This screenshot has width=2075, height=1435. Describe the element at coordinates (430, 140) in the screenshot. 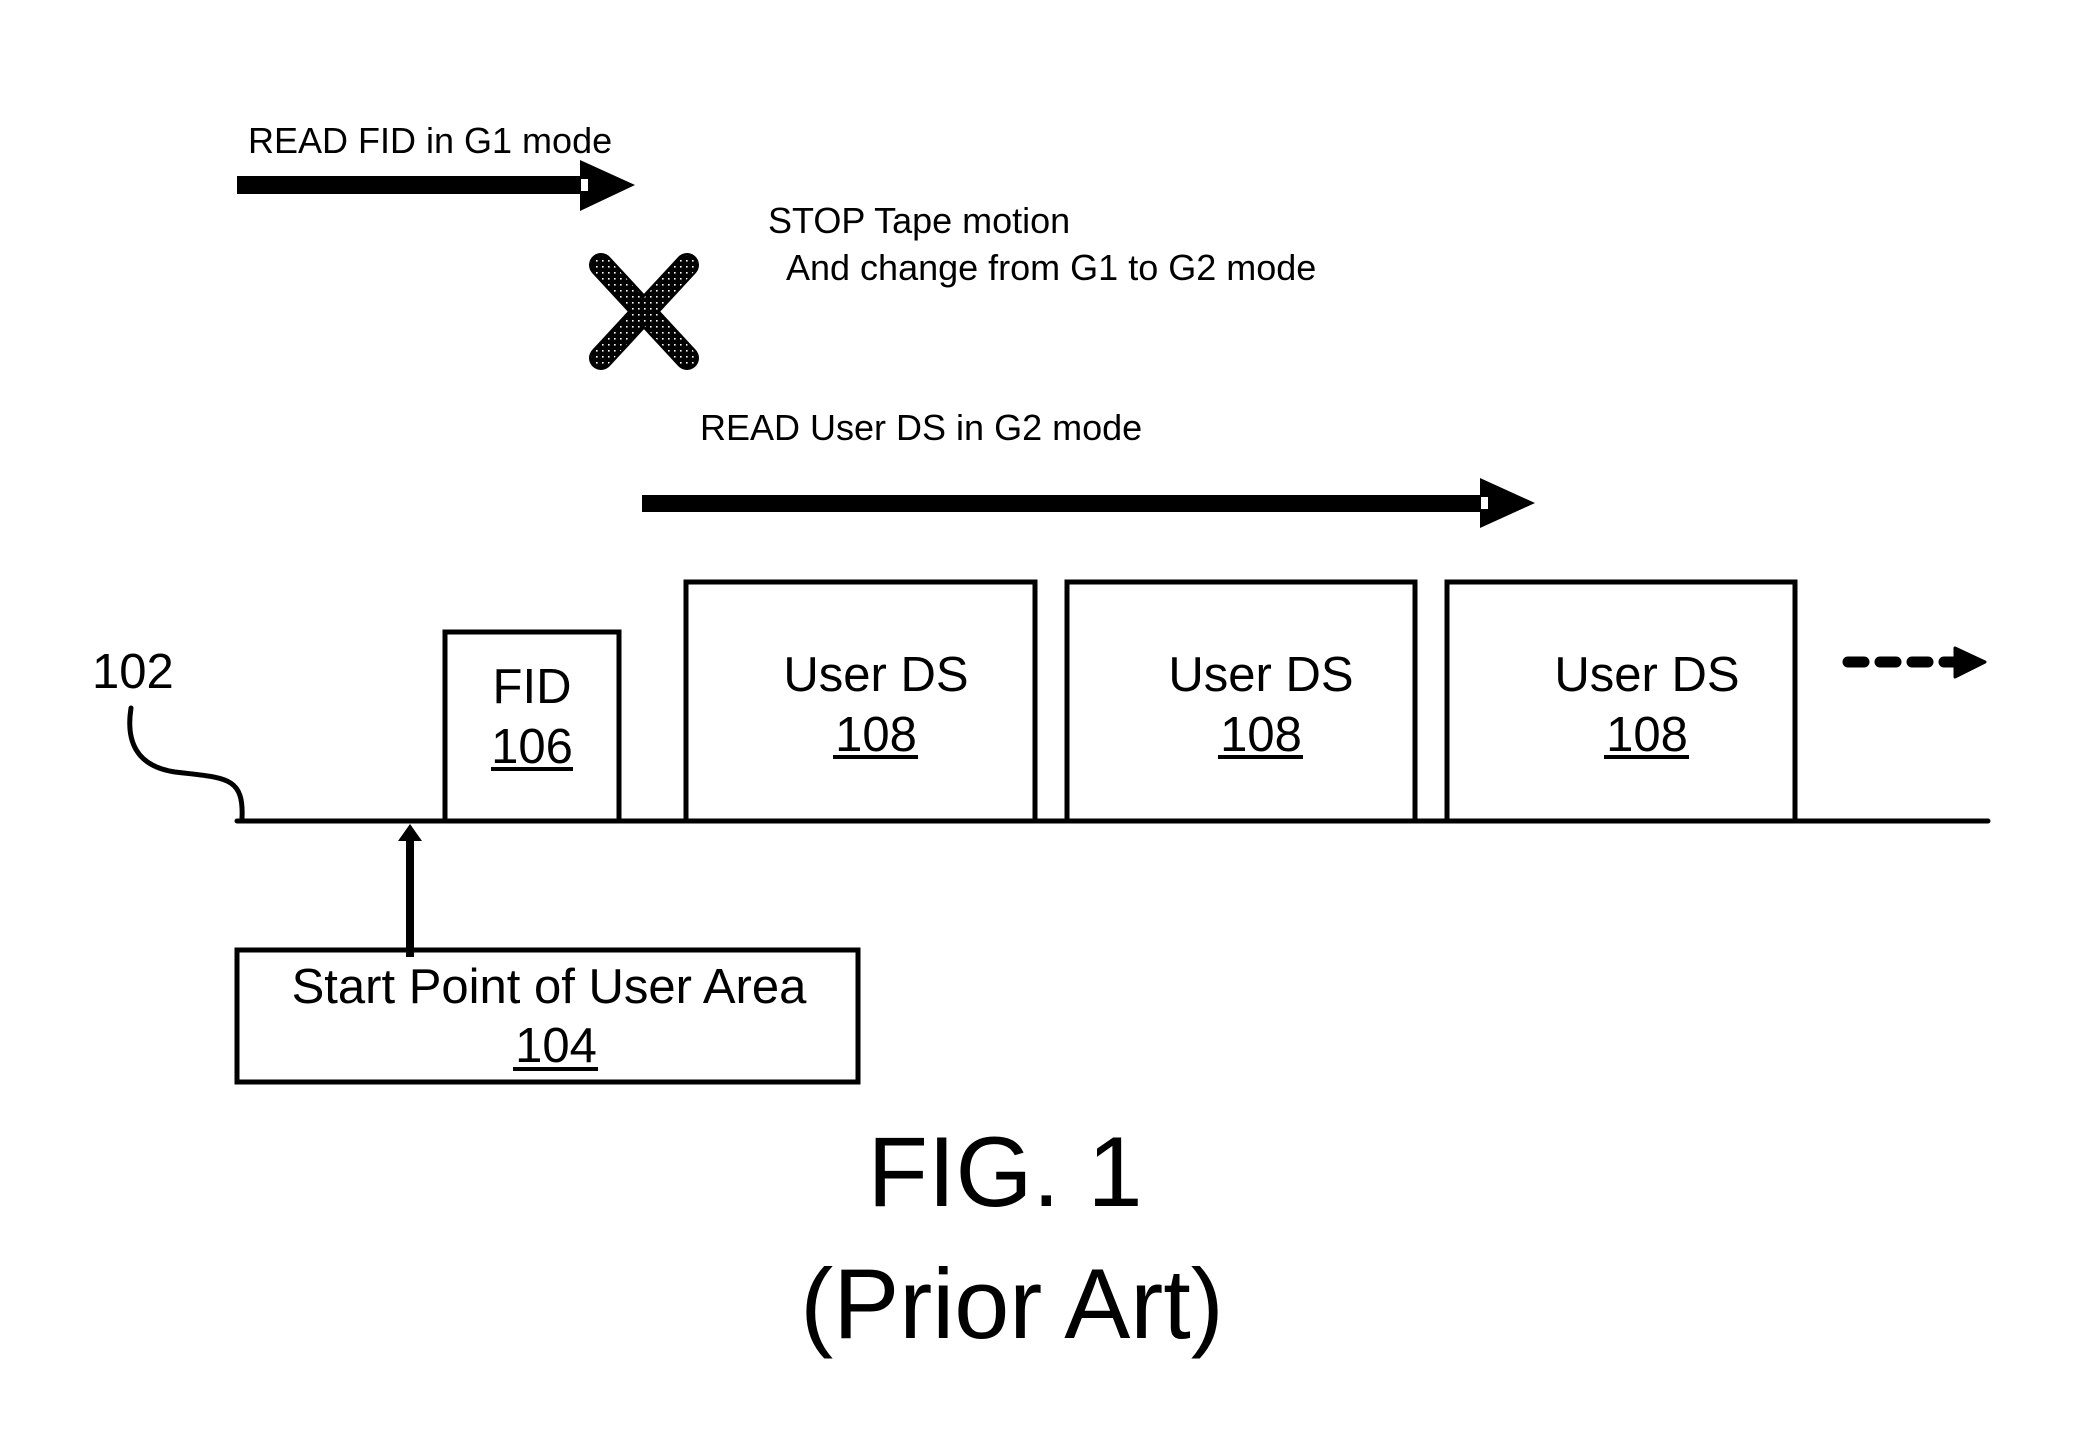

I see `read-fid-label: READ FID in G1 mode` at that location.